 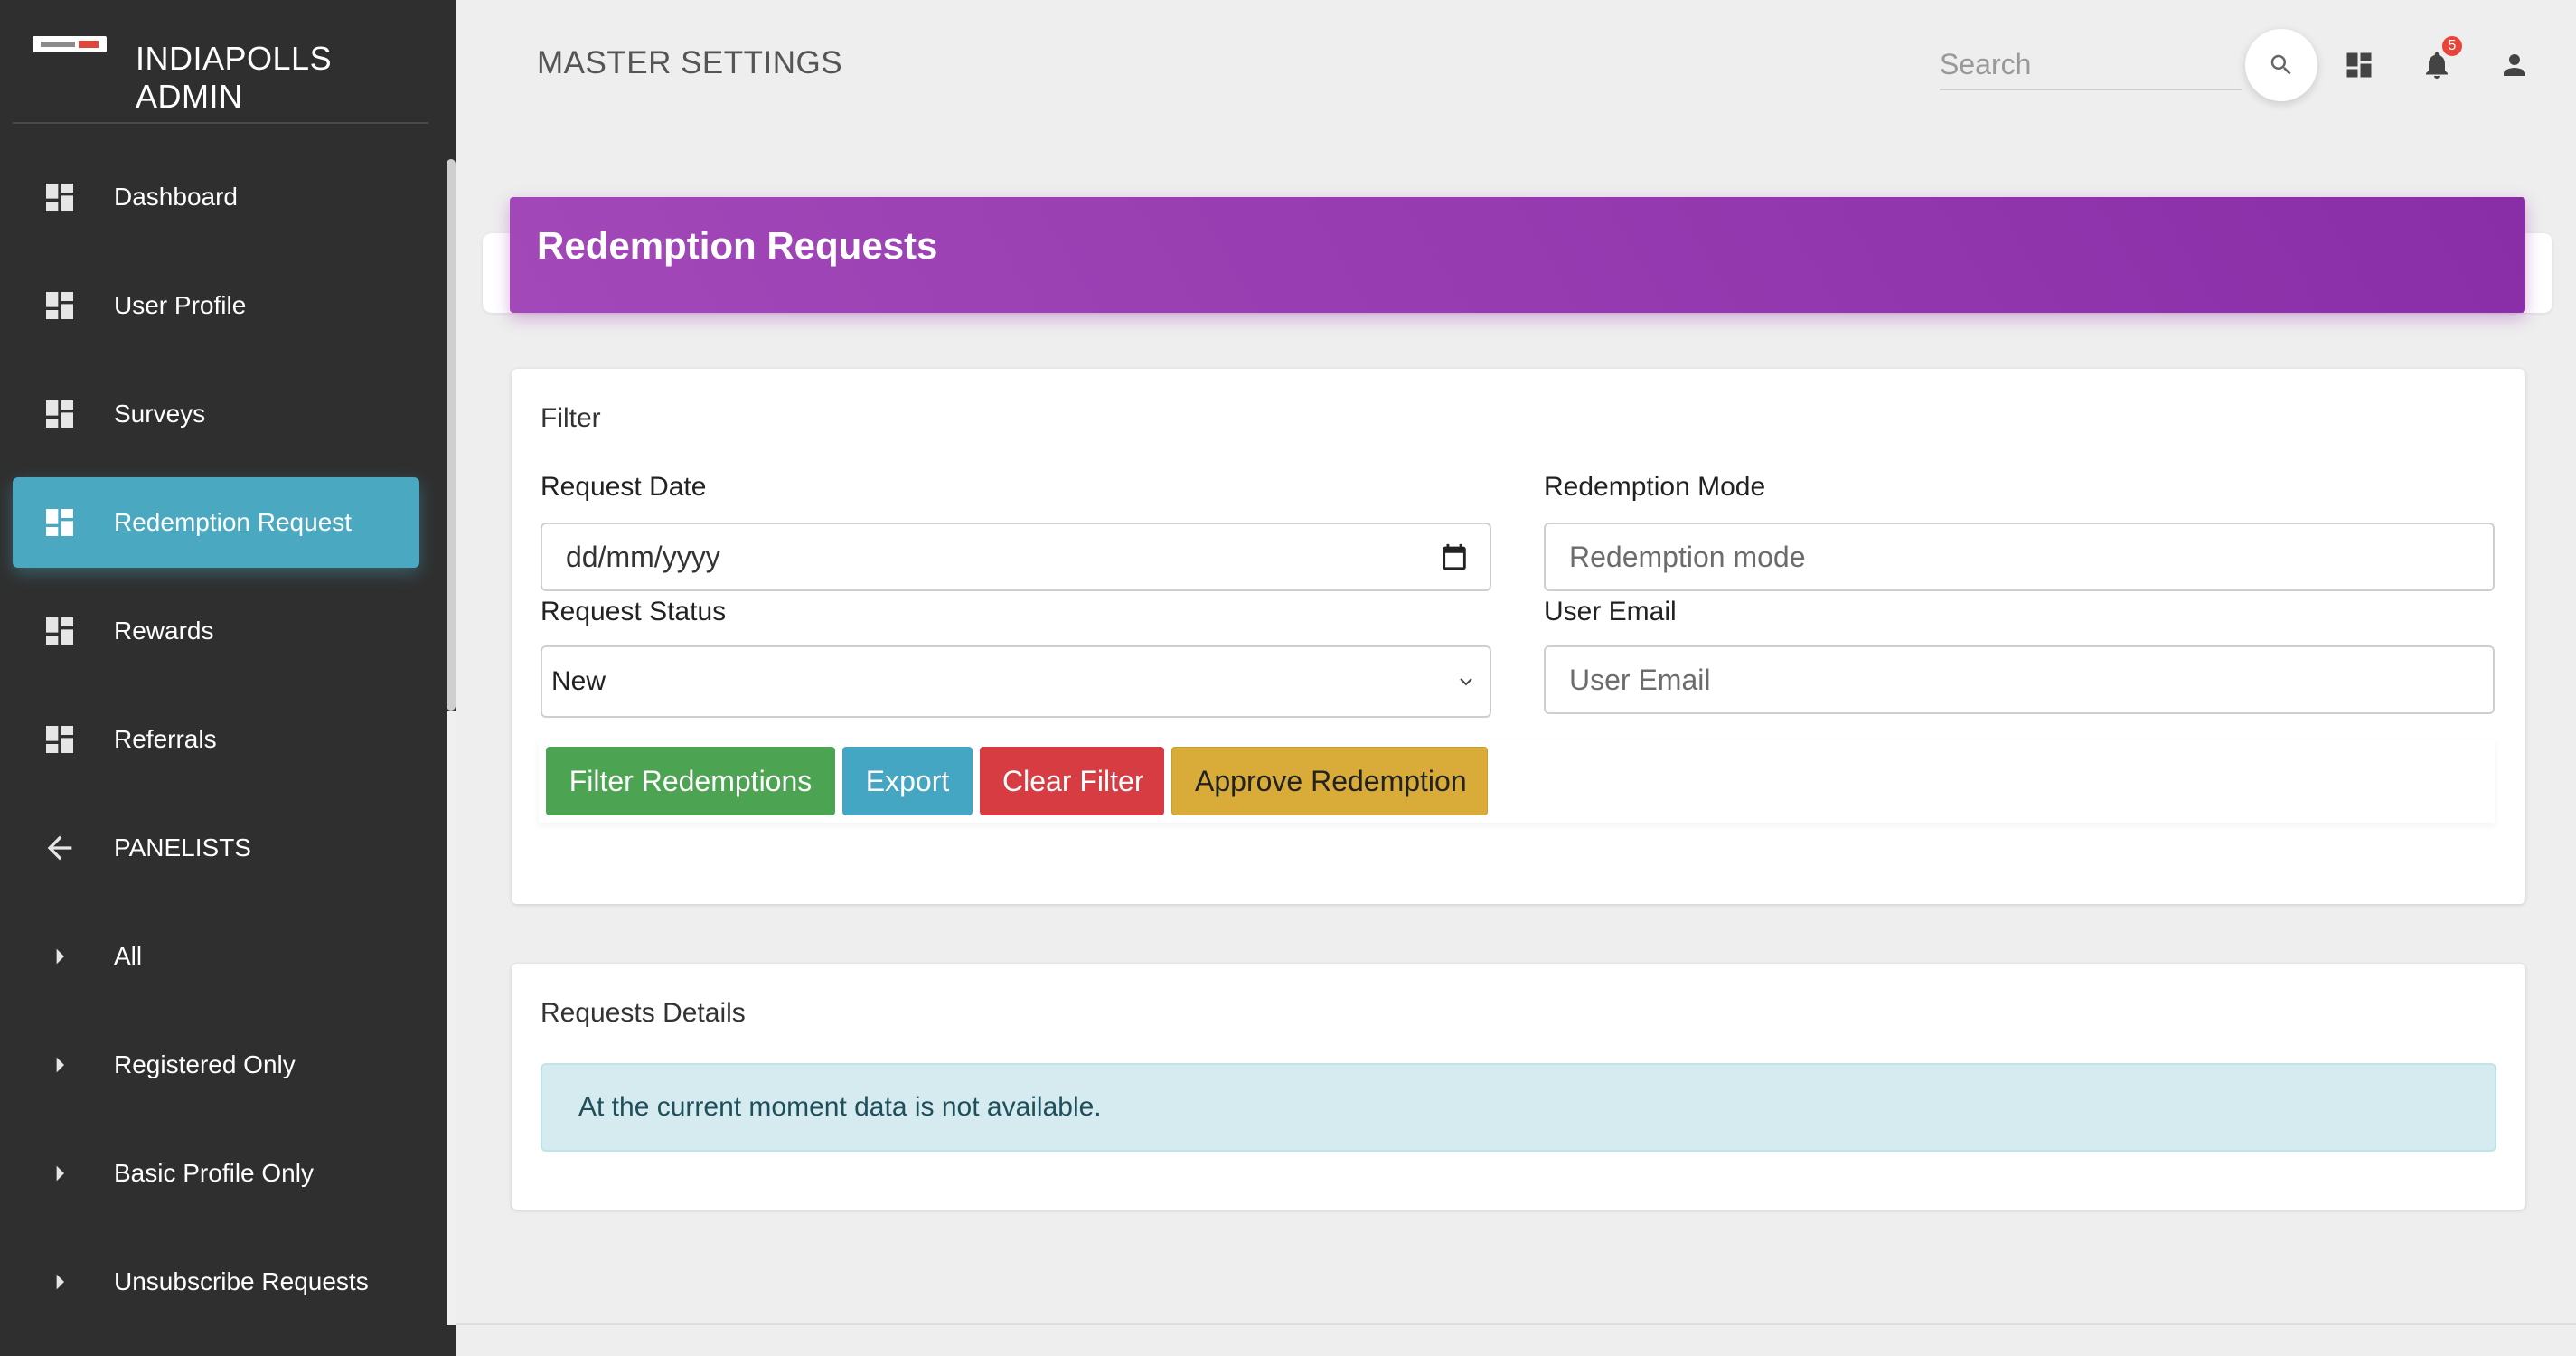 I want to click on sidebar-item-label: Unsubscribe Requests, so click(x=241, y=1281).